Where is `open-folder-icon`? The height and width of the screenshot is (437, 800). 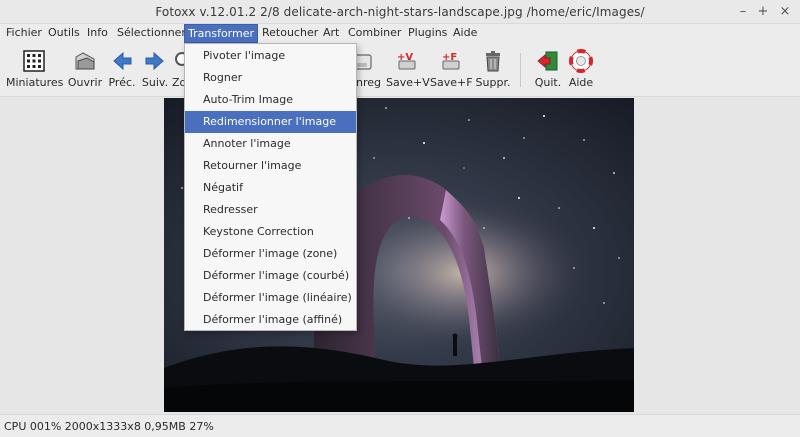
open-folder-icon is located at coordinates (85, 61).